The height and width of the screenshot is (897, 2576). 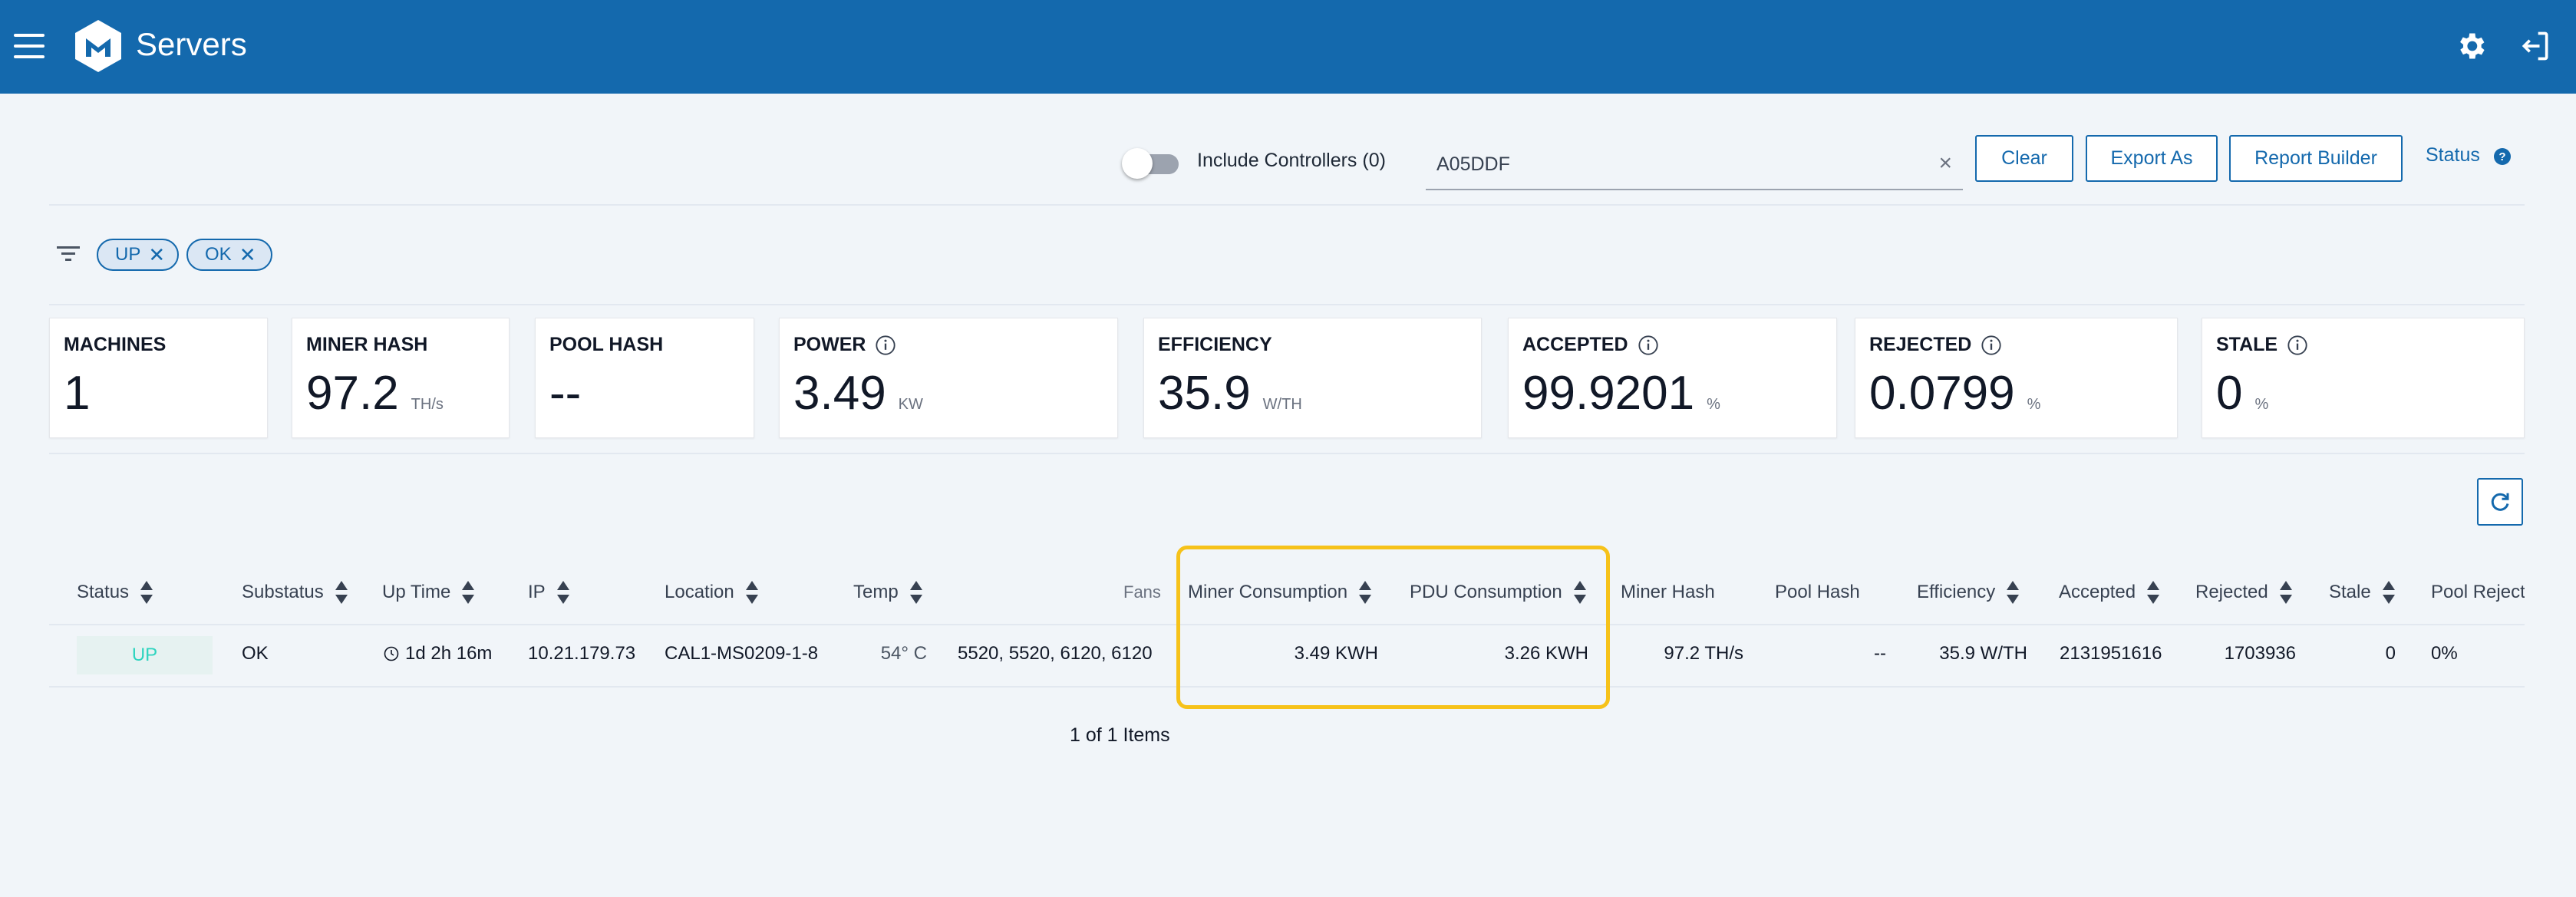 I want to click on cell-miner-hash: 97.2 TH/s, so click(x=1704, y=653).